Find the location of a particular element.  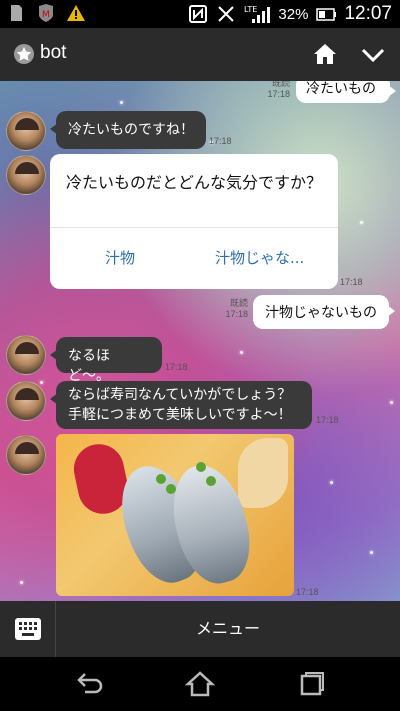

bottom-menu-bar: メニュー is located at coordinates (200, 629).